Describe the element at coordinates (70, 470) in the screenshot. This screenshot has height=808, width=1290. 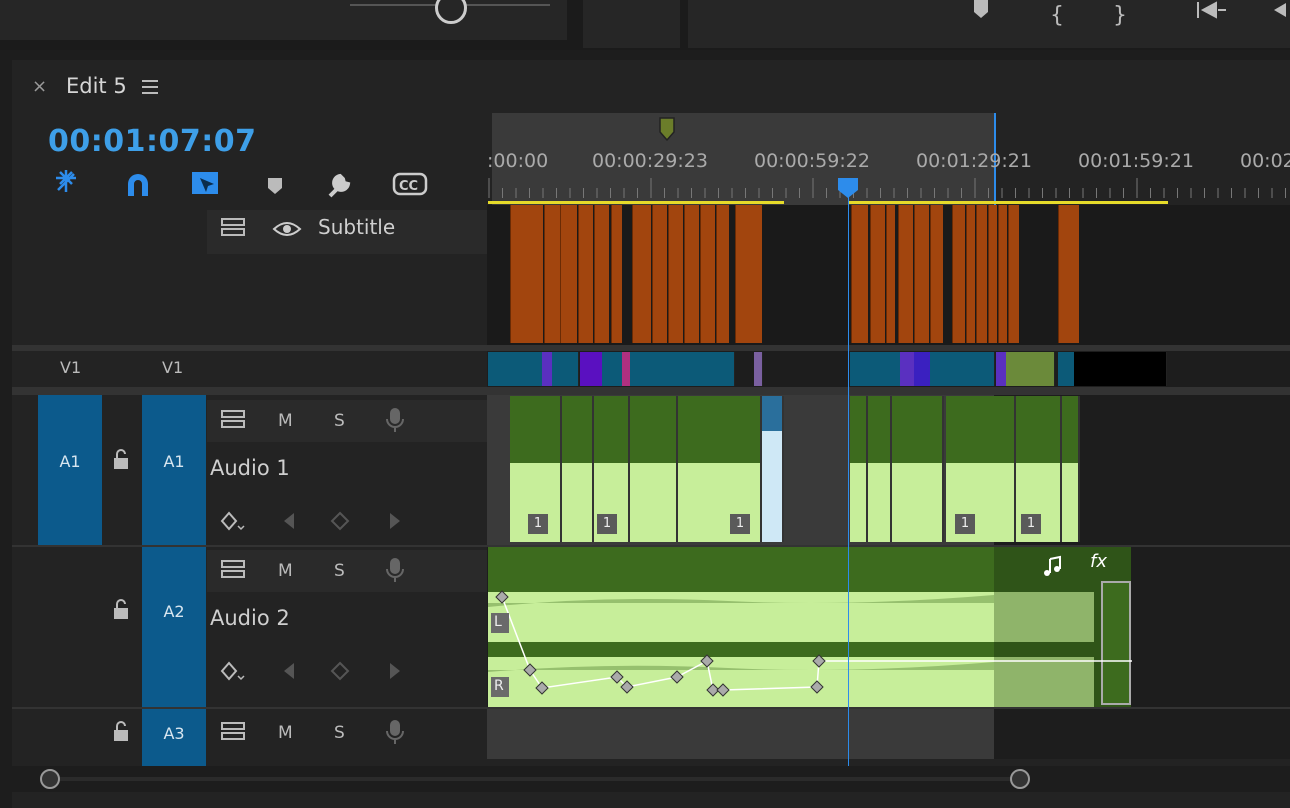
I see `a1-source-patch: A1` at that location.